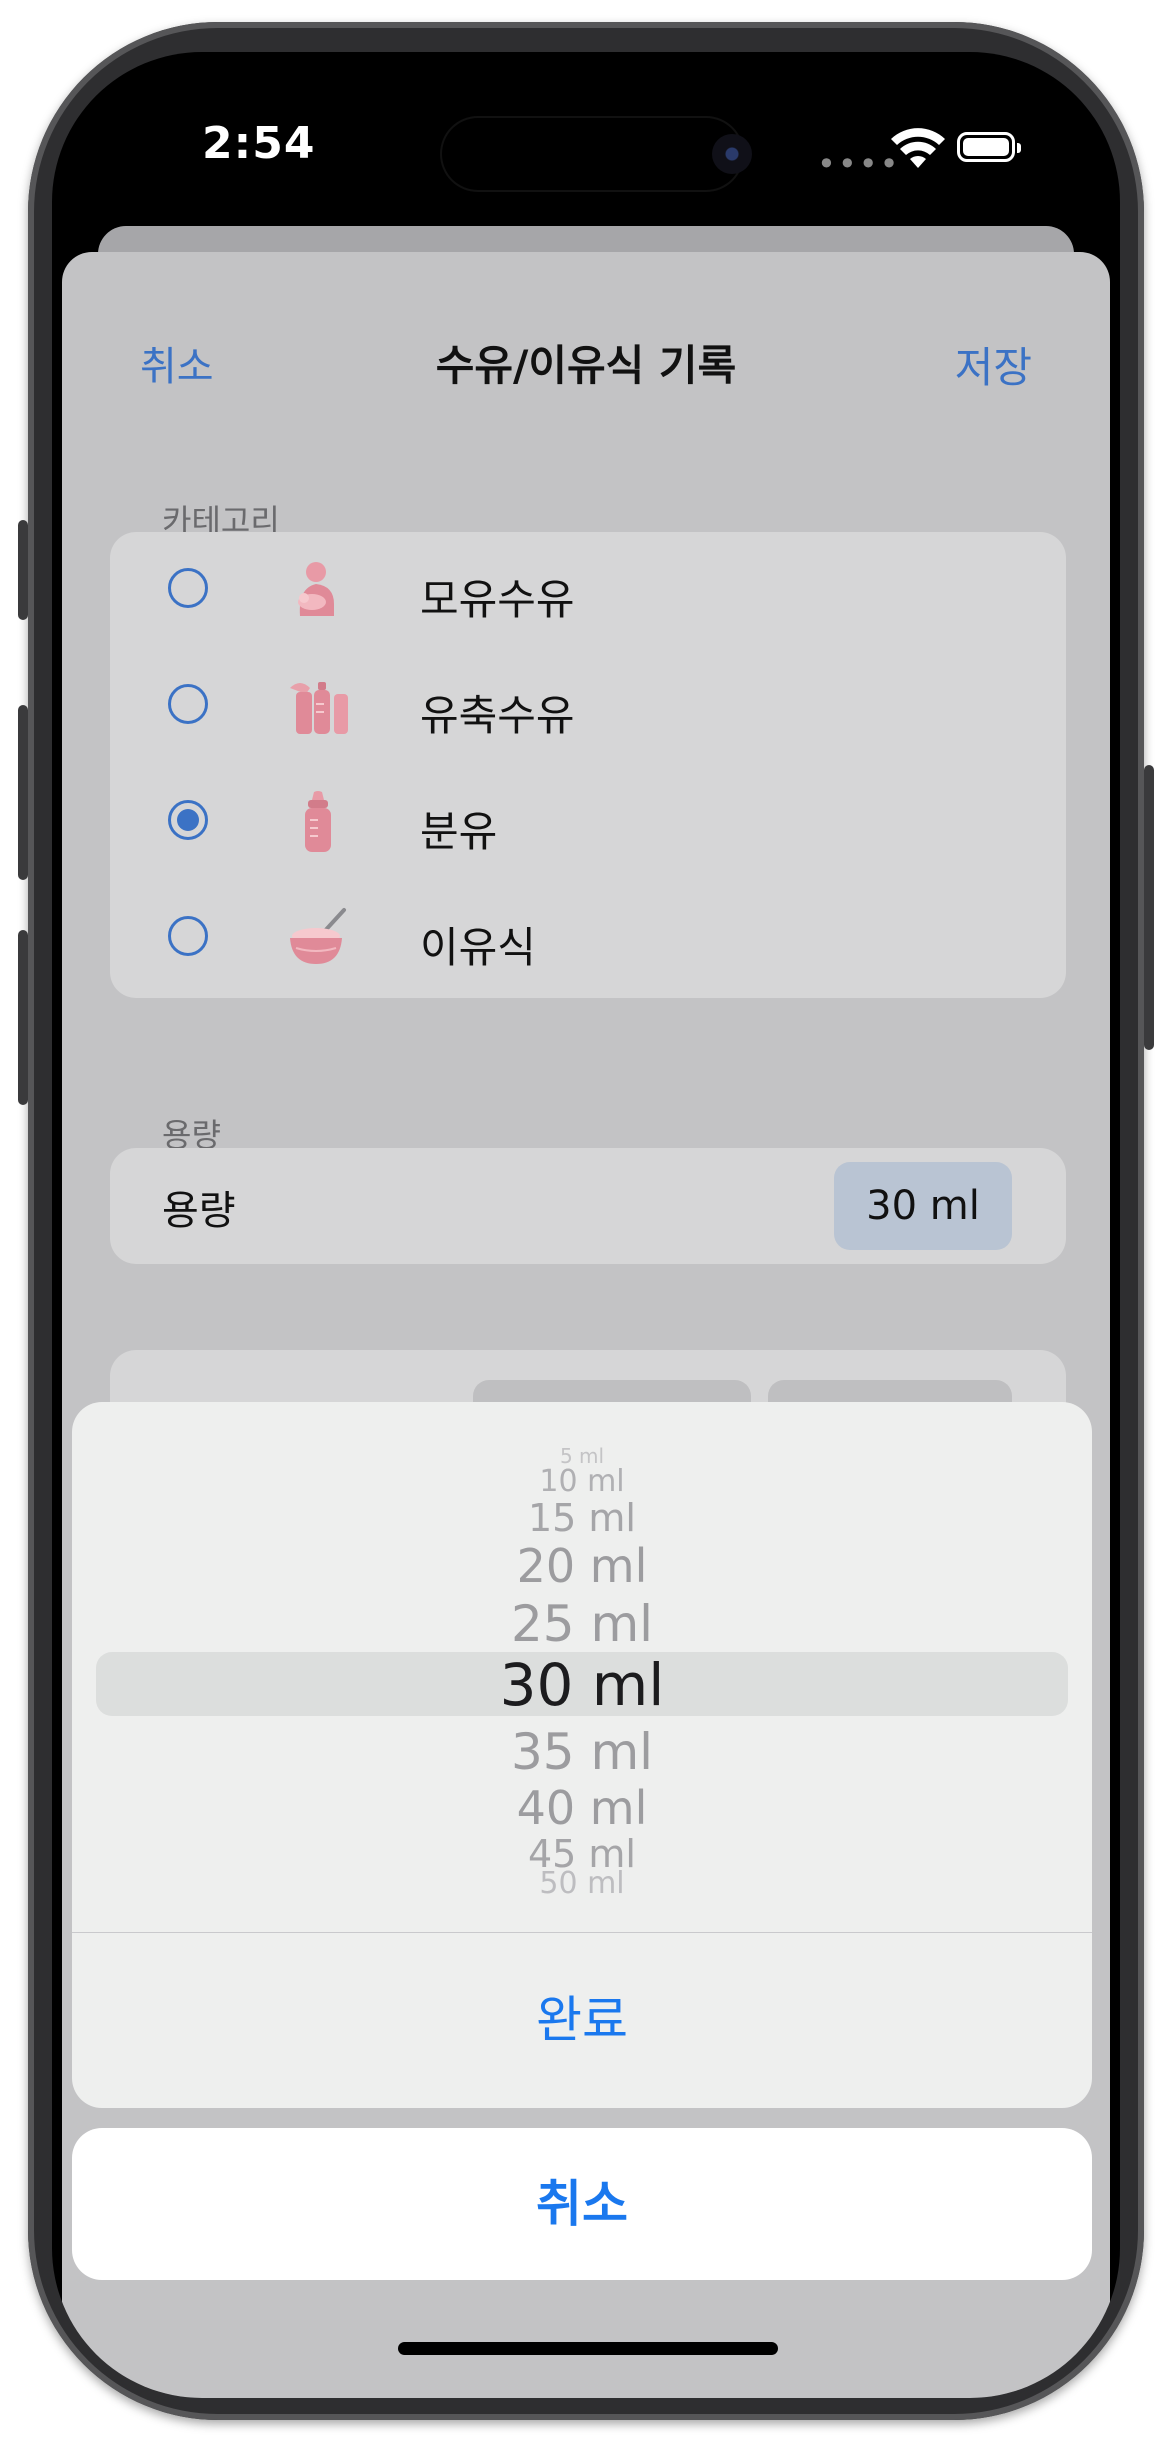 This screenshot has width=1172, height=2443. What do you see at coordinates (582, 2020) in the screenshot?
I see `picker-done-button: 완료` at bounding box center [582, 2020].